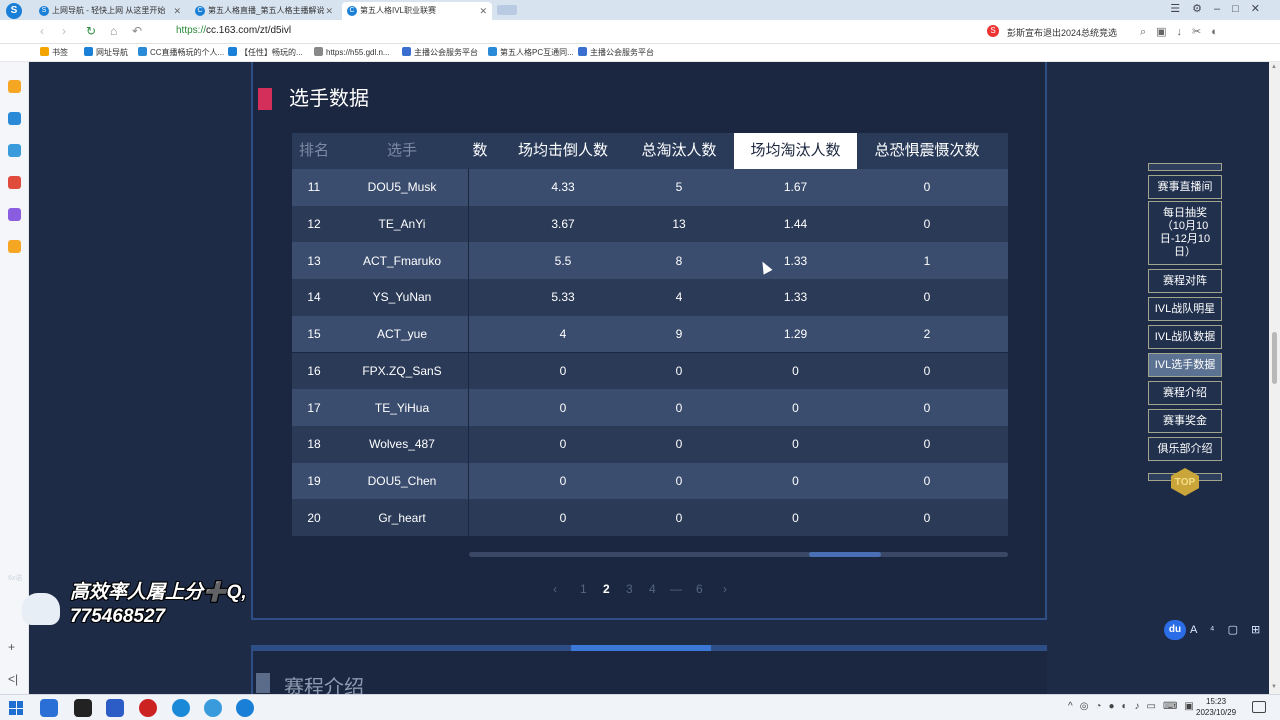 This screenshot has height=720, width=1280. What do you see at coordinates (13, 679) in the screenshot?
I see `collapse-icon: <|` at bounding box center [13, 679].